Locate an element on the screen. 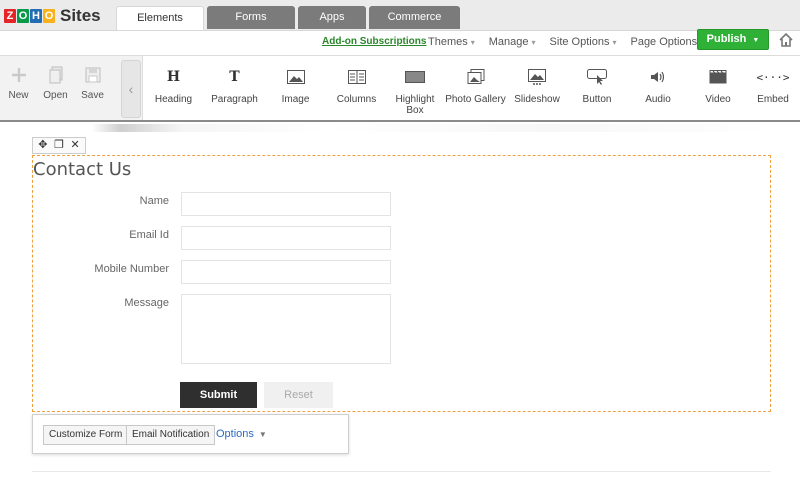 The height and width of the screenshot is (491, 800). element-audio-label: Audio is located at coordinates (658, 99).